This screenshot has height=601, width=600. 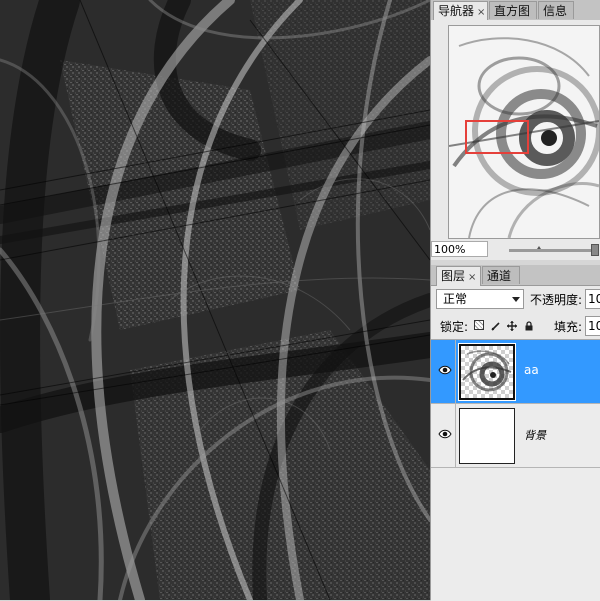 I want to click on tab-navigator: 导航器 ×, so click(x=460, y=11).